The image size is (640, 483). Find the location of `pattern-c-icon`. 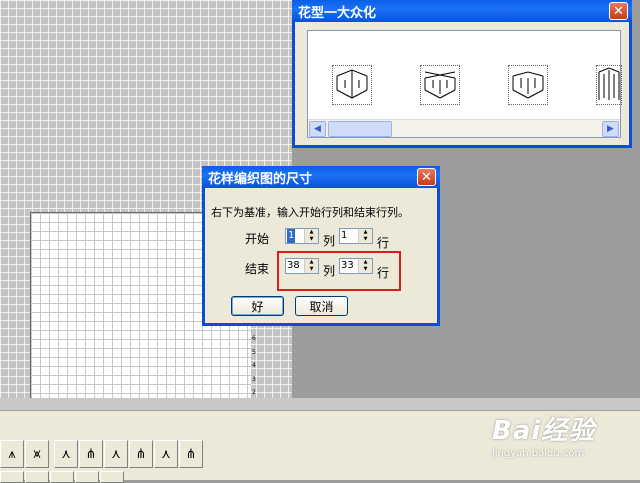

pattern-c-icon is located at coordinates (528, 85).